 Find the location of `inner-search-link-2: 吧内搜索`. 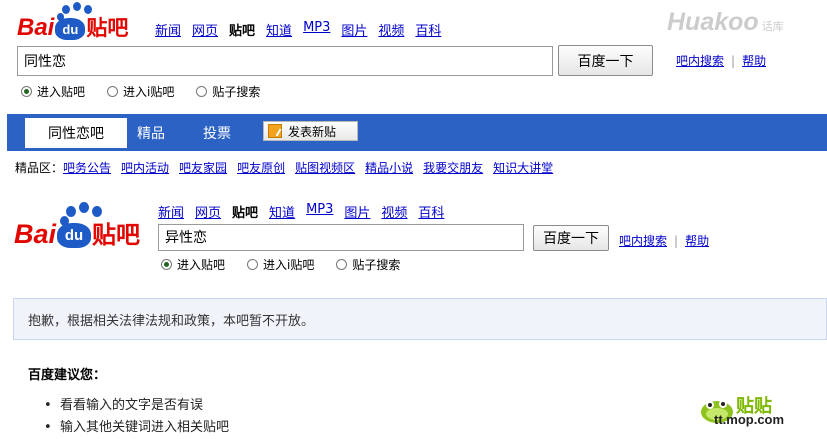

inner-search-link-2: 吧内搜索 is located at coordinates (643, 240).